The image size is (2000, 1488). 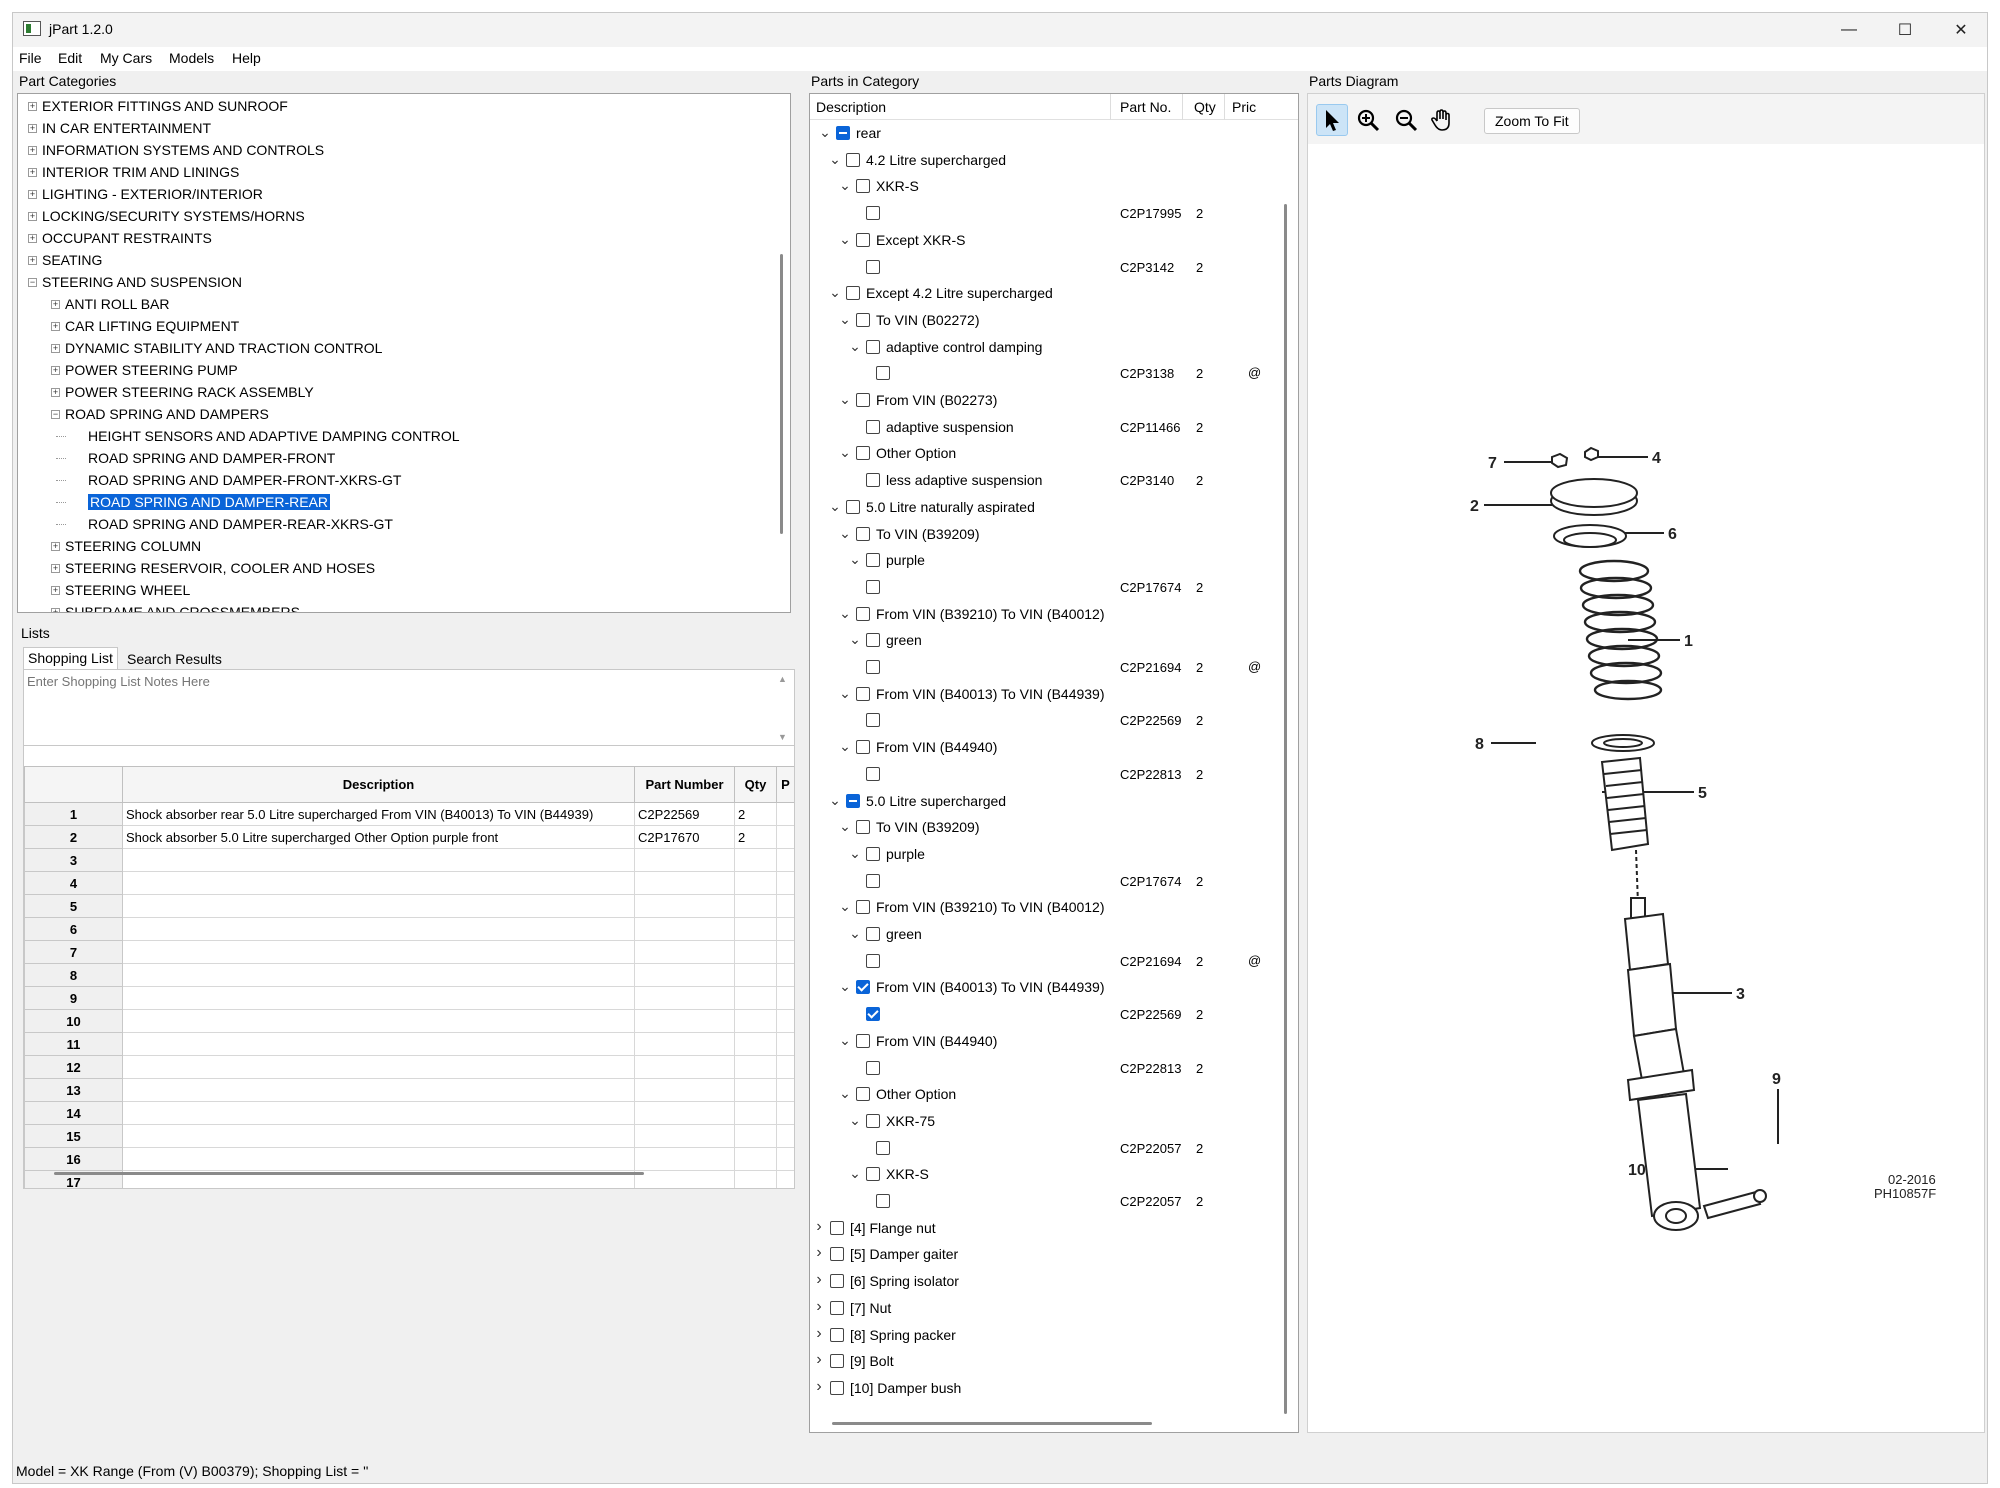 What do you see at coordinates (755, 837) in the screenshot?
I see `cell-qty: 2` at bounding box center [755, 837].